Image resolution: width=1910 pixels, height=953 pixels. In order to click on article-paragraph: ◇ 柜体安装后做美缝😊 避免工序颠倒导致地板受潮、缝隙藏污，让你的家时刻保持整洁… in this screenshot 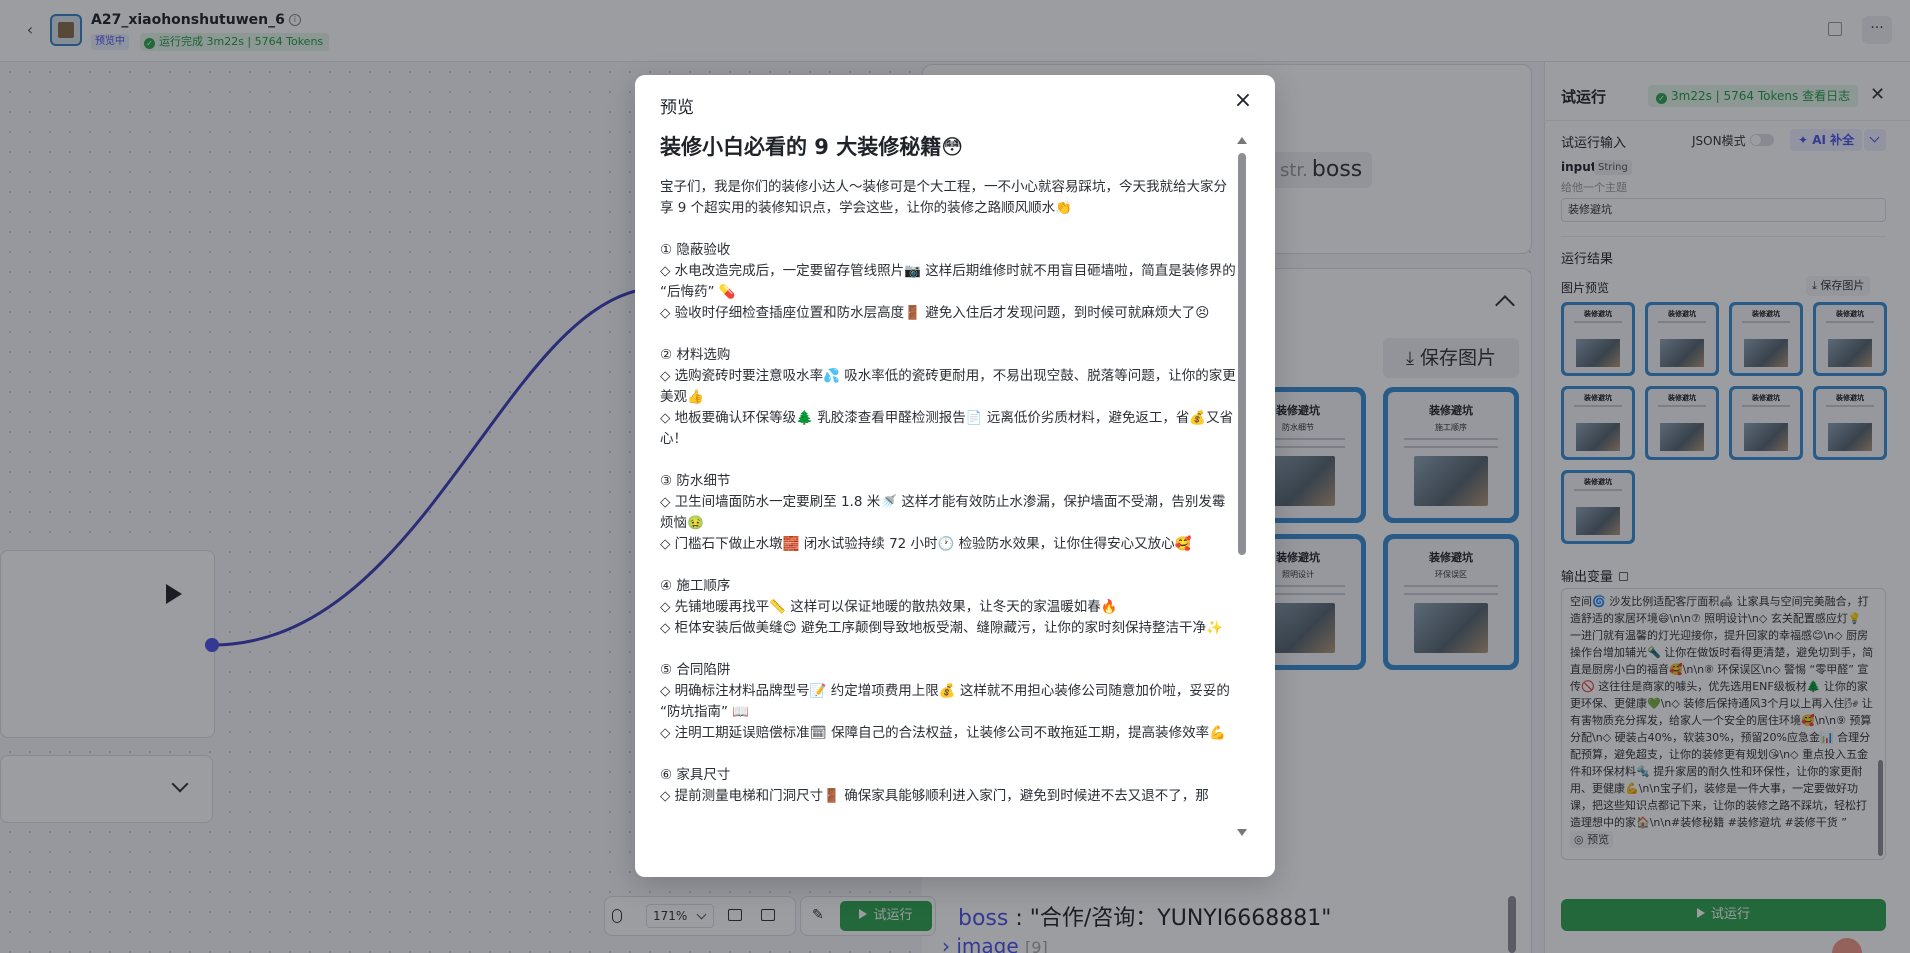, I will do `click(941, 628)`.